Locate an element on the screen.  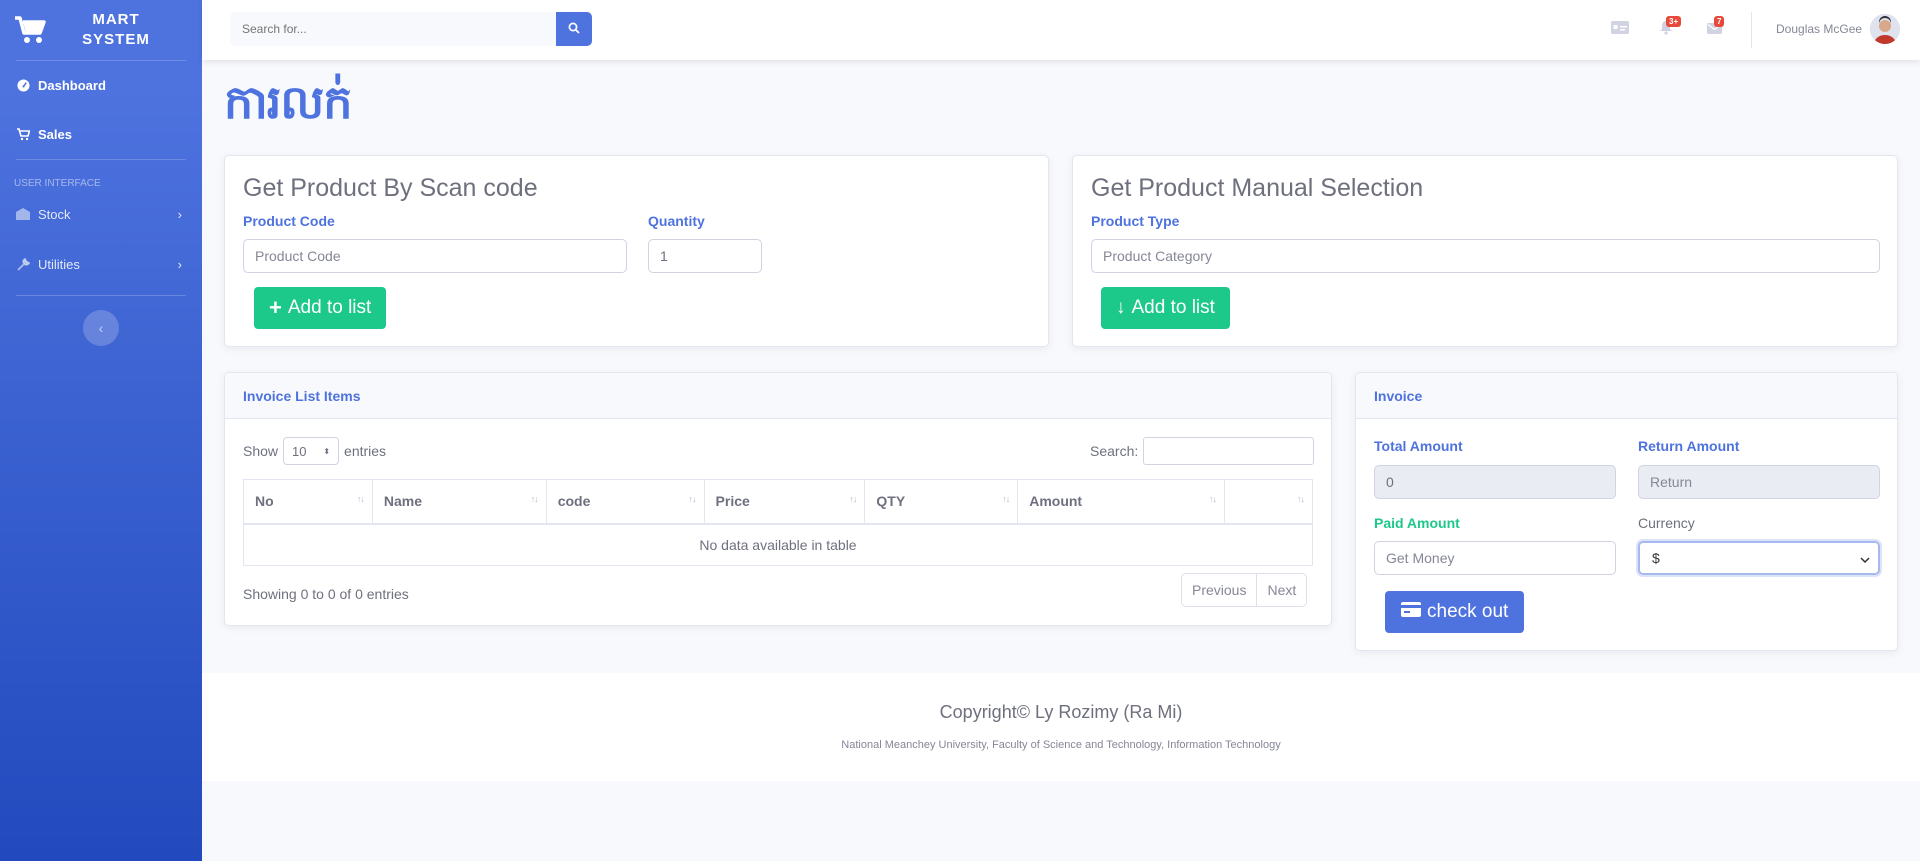
entries-label: entries is located at coordinates (365, 451).